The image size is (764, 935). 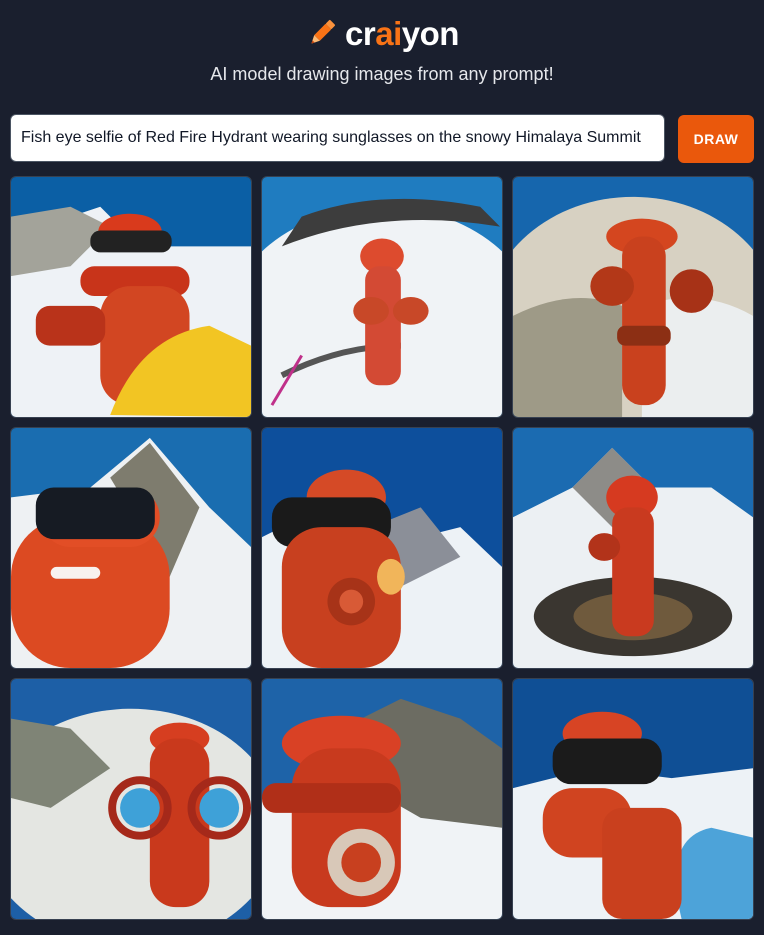 I want to click on logo-text: craiyon, so click(x=402, y=33).